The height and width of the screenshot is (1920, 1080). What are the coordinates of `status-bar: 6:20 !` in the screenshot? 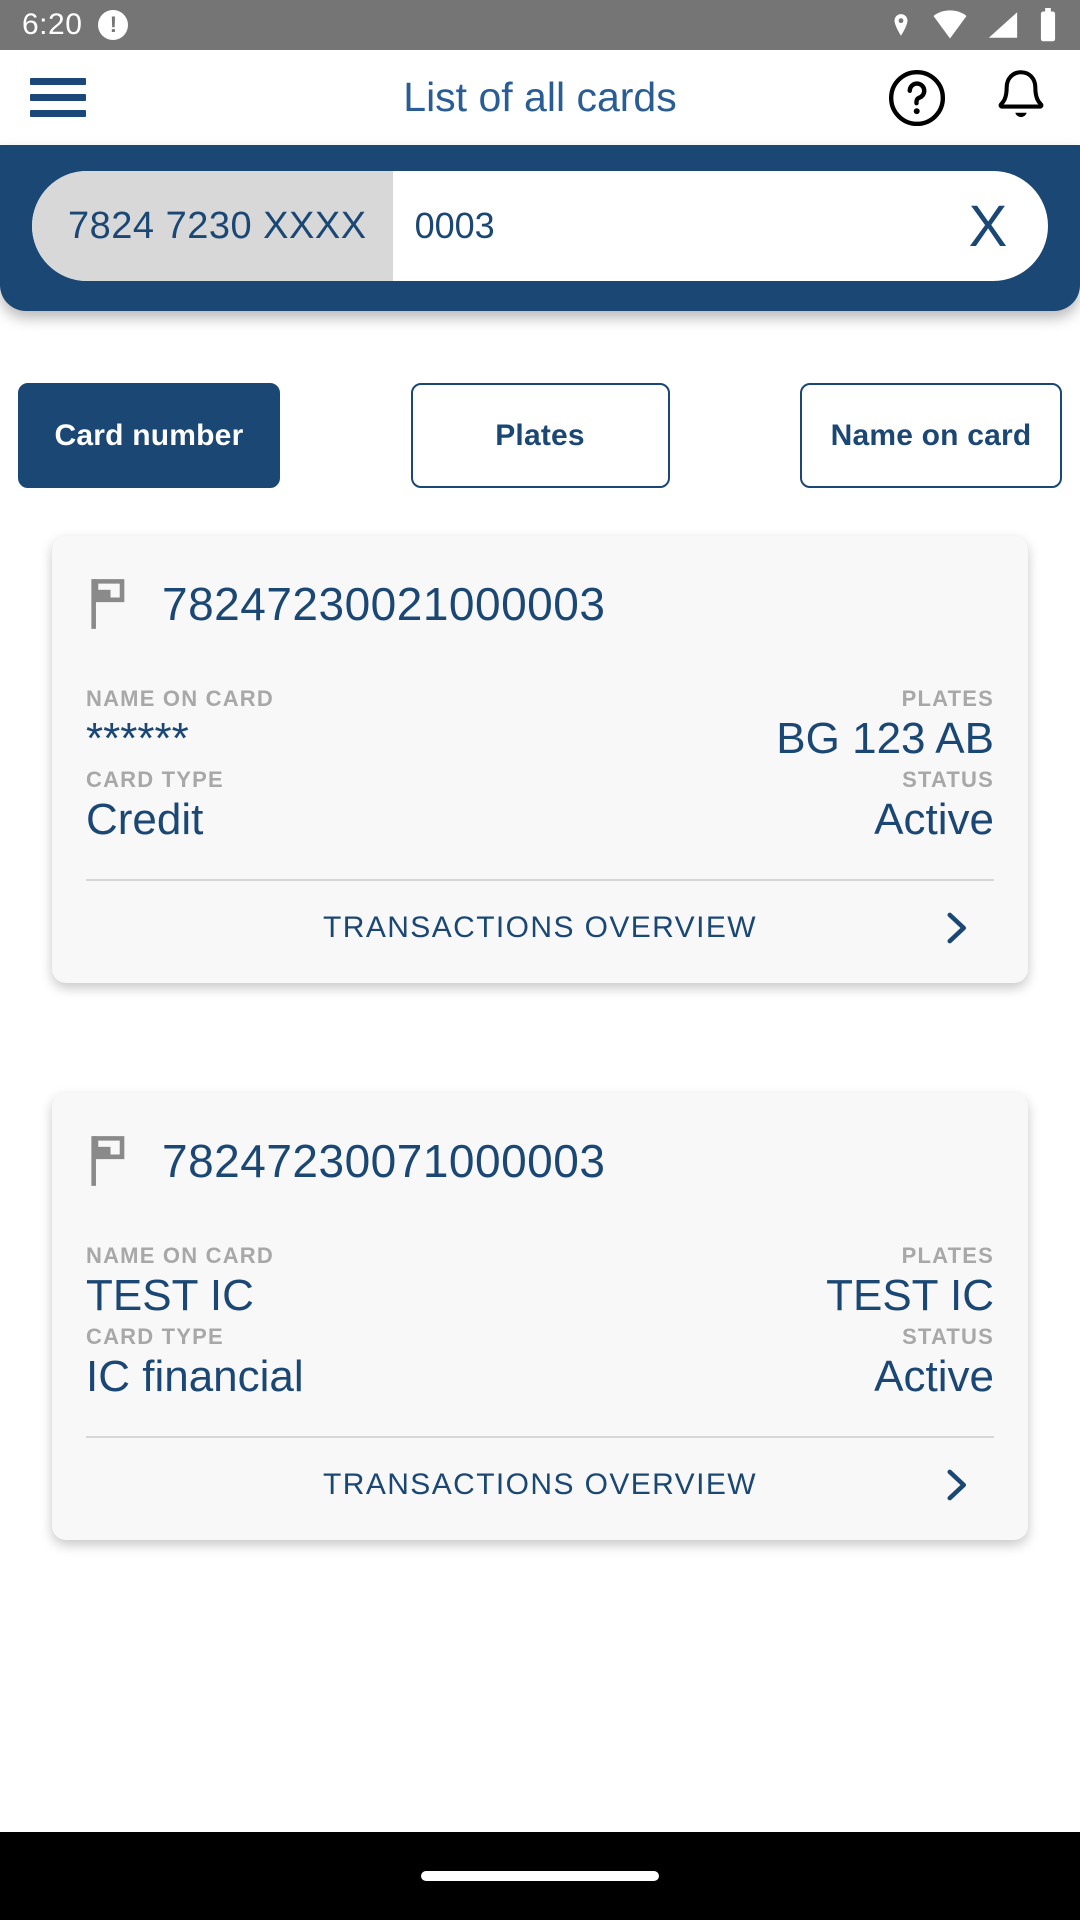 It's located at (540, 25).